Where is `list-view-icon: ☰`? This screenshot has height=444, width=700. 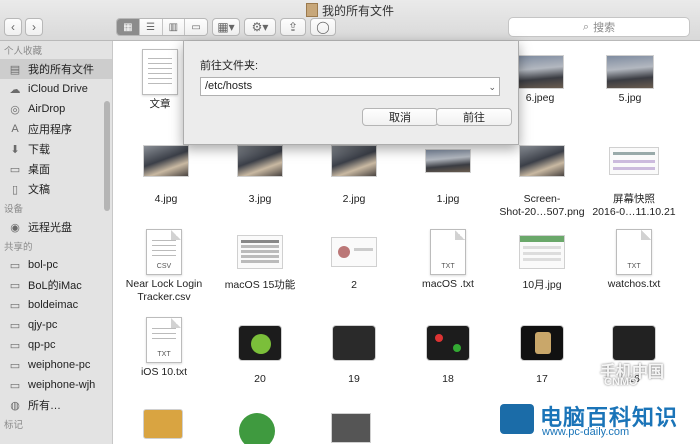 list-view-icon: ☰ is located at coordinates (151, 27).